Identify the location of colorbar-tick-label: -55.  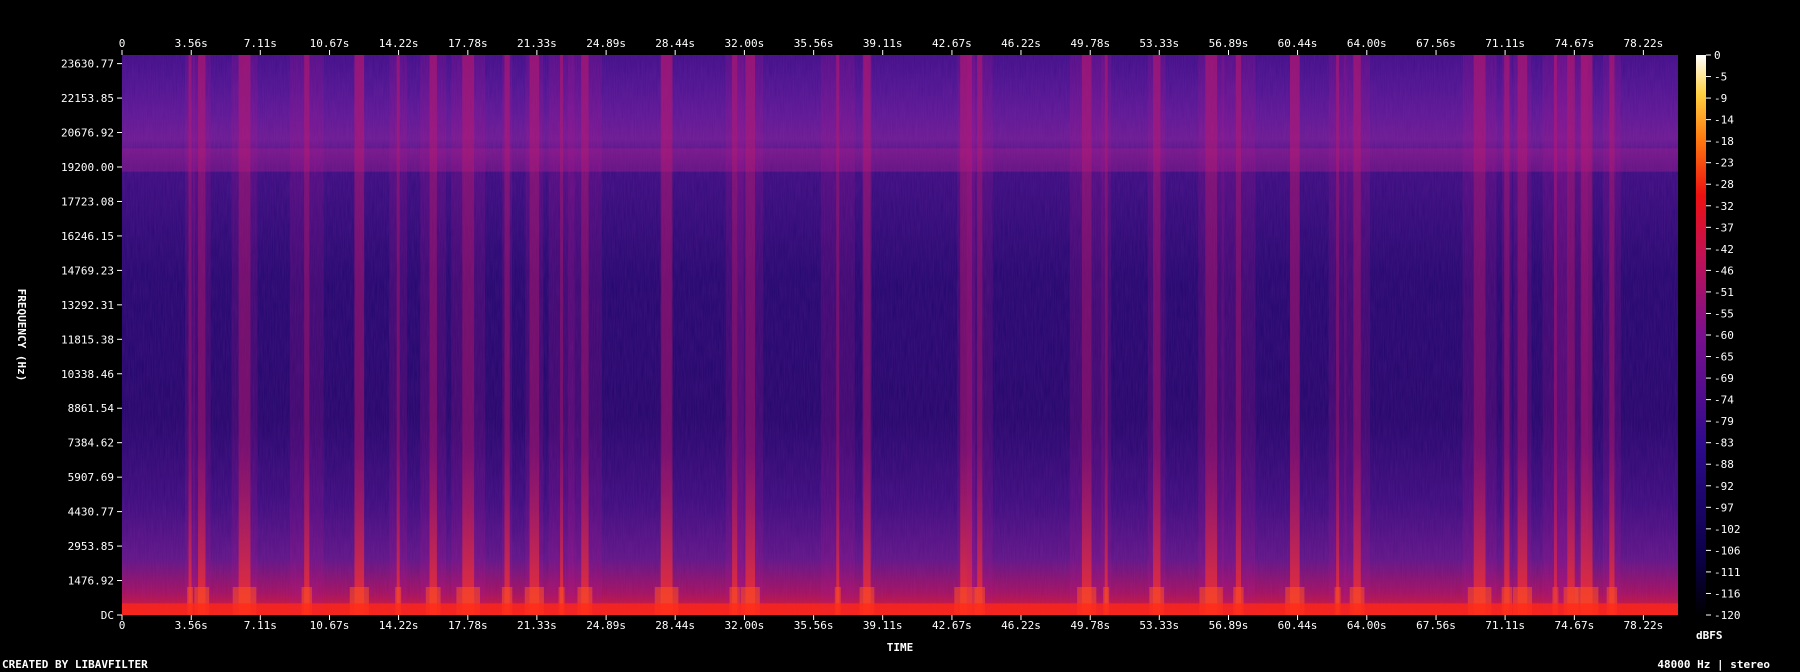
(1724, 313).